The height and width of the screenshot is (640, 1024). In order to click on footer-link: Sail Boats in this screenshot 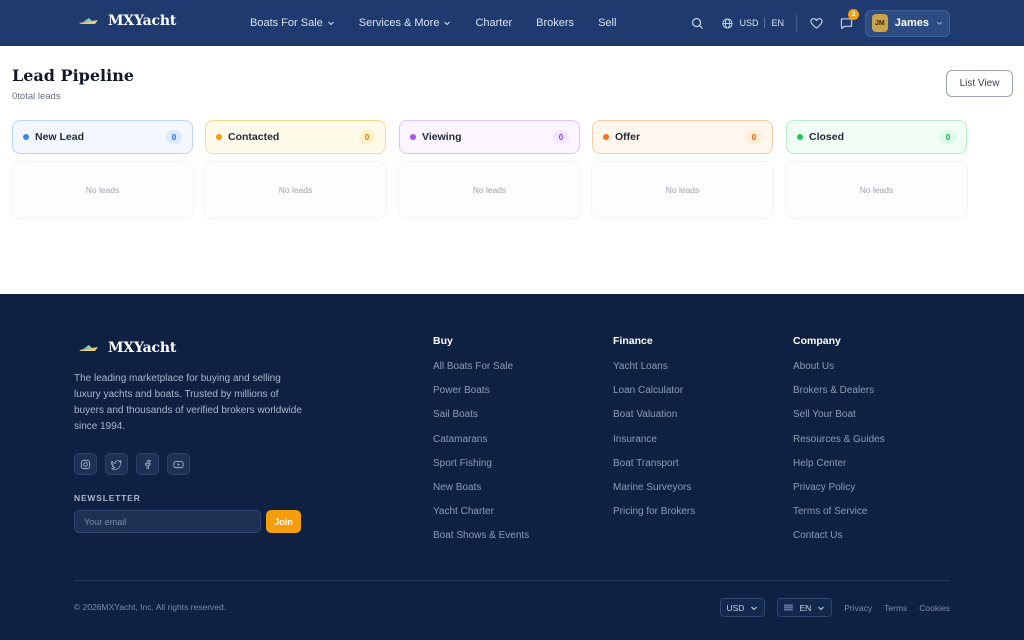, I will do `click(481, 421)`.